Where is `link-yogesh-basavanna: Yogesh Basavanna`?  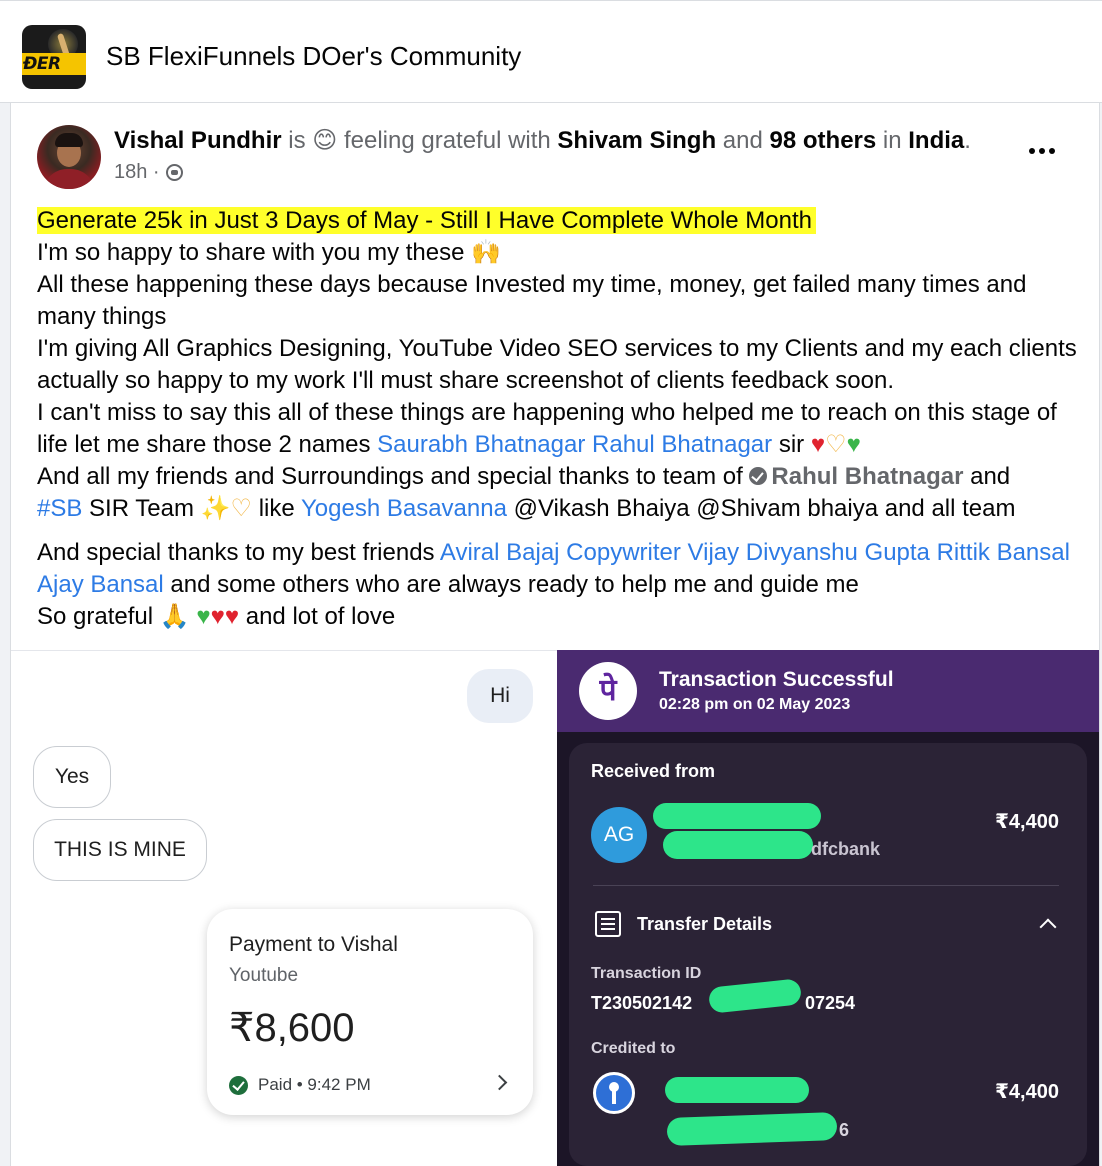 link-yogesh-basavanna: Yogesh Basavanna is located at coordinates (404, 508).